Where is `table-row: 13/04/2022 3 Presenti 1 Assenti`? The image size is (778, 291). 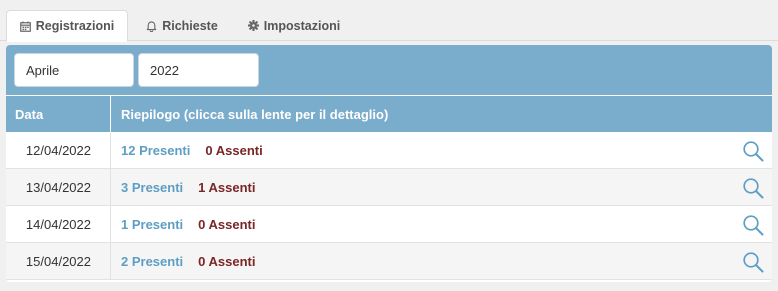
table-row: 13/04/2022 3 Presenti 1 Assenti is located at coordinates (389, 187).